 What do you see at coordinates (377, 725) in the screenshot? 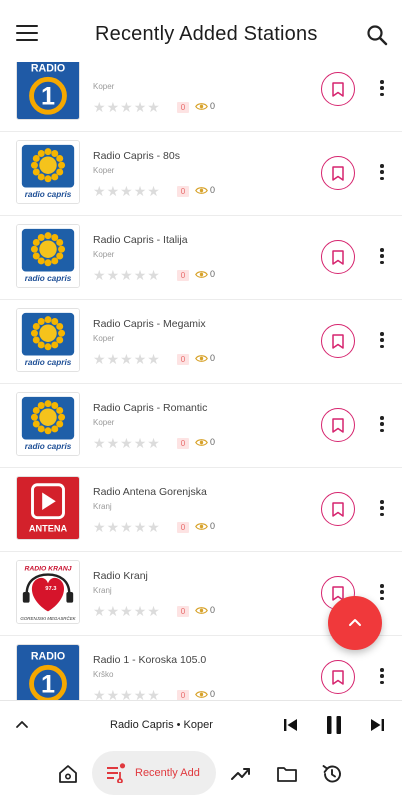
I see `skip-next-icon` at bounding box center [377, 725].